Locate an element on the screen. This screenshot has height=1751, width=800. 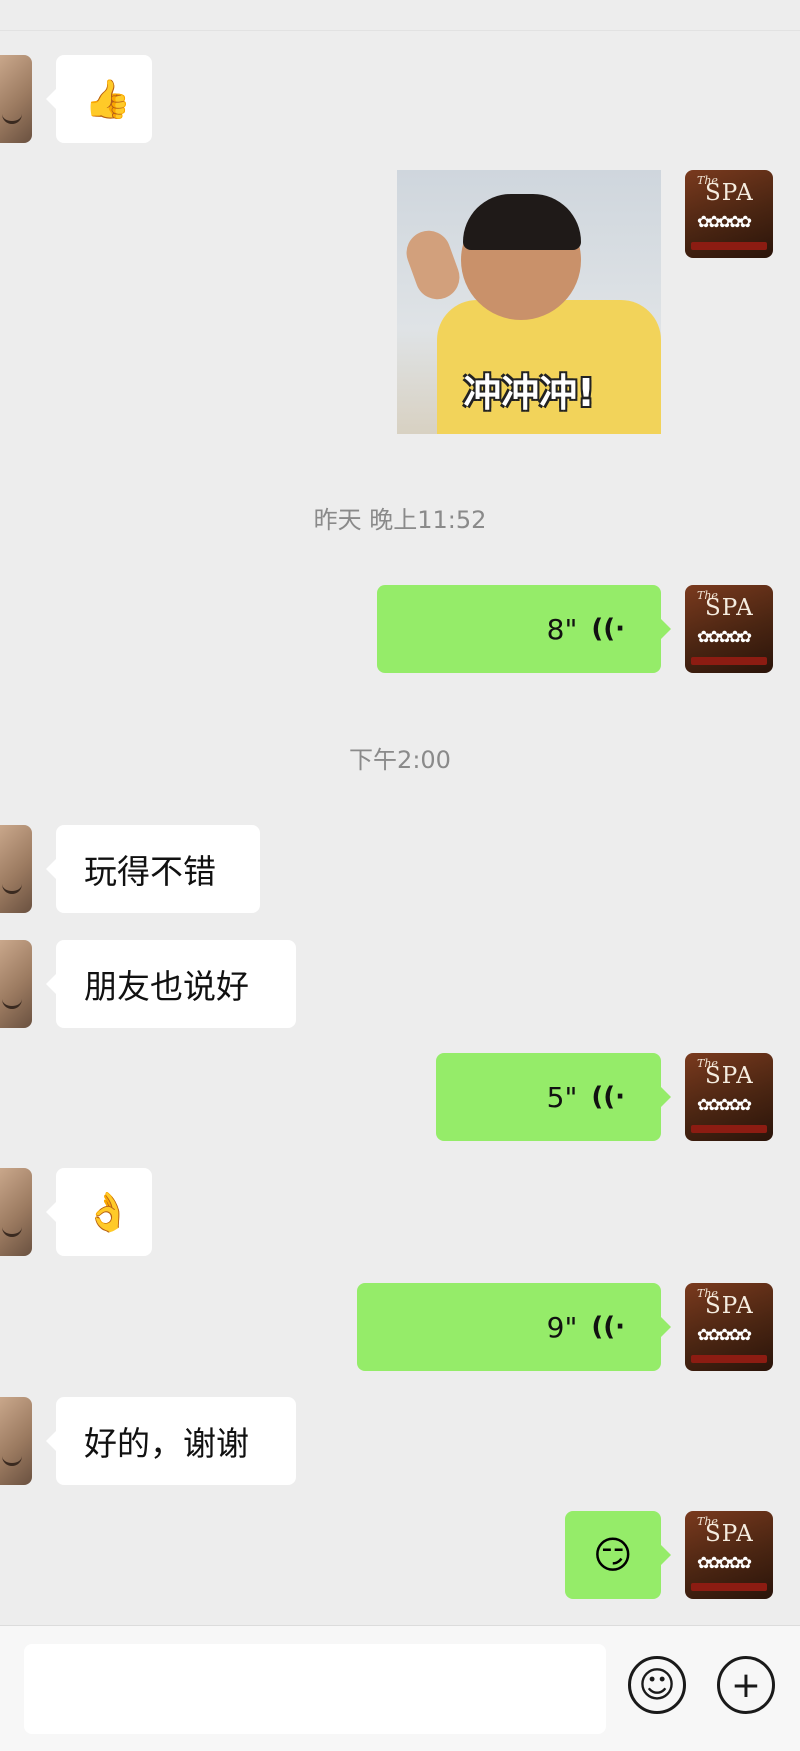
sent-emoji-bubble: 😏 is located at coordinates (618, 1555).